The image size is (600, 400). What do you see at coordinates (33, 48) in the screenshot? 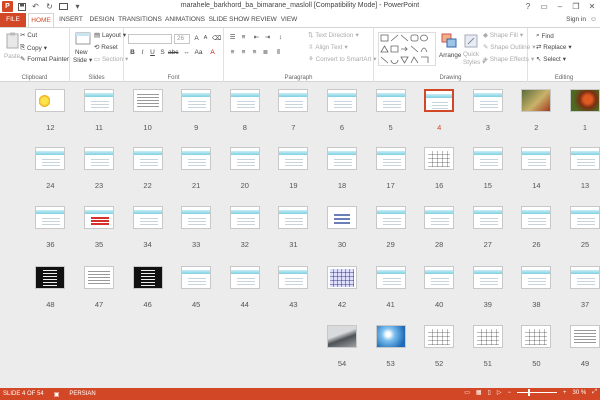
I see `copy-button: ⎘ Copy ▾` at bounding box center [33, 48].